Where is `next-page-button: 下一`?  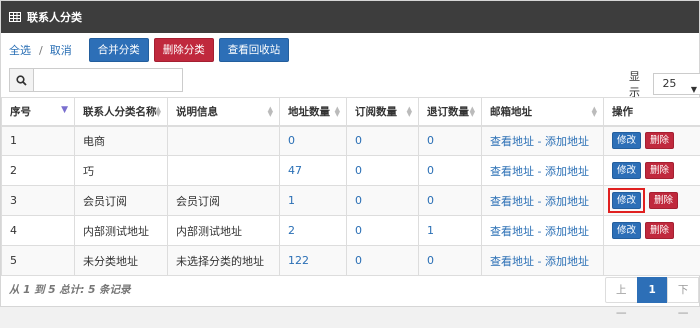
next-page-button: 下一 is located at coordinates (683, 298).